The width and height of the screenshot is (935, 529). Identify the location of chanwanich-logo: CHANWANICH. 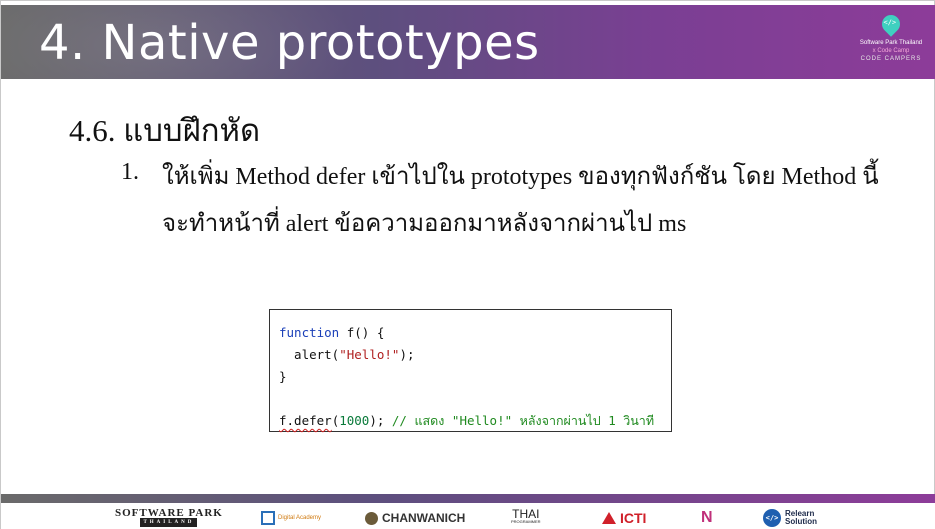
(415, 518).